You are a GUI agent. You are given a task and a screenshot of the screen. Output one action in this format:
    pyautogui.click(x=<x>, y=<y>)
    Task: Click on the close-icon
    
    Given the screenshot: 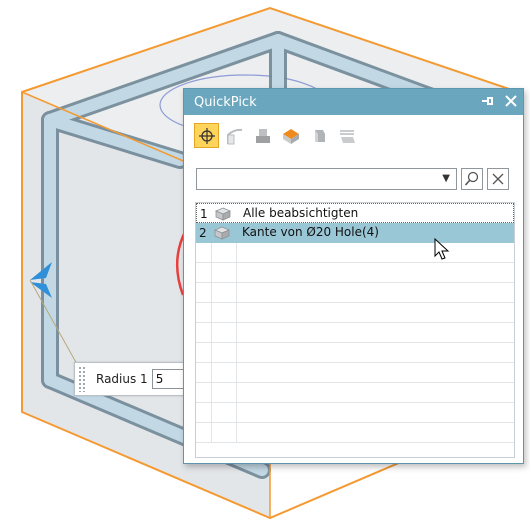 What is the action you would take?
    pyautogui.click(x=511, y=102)
    